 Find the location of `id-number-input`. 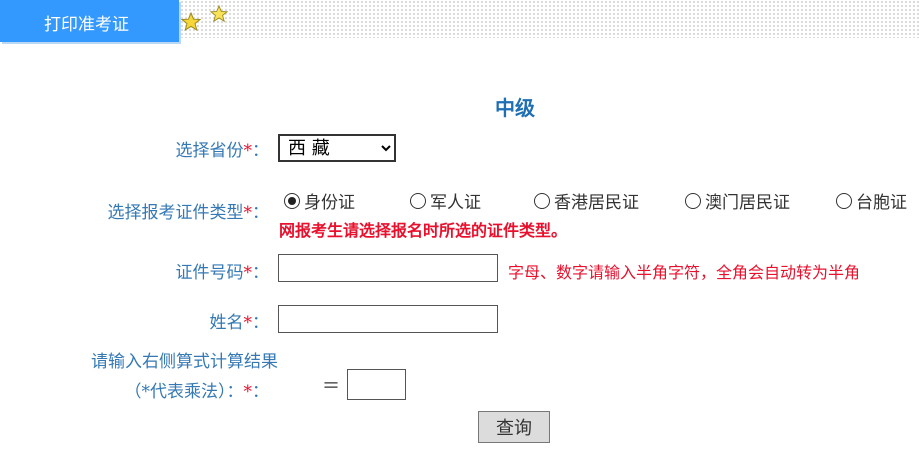

id-number-input is located at coordinates (388, 268).